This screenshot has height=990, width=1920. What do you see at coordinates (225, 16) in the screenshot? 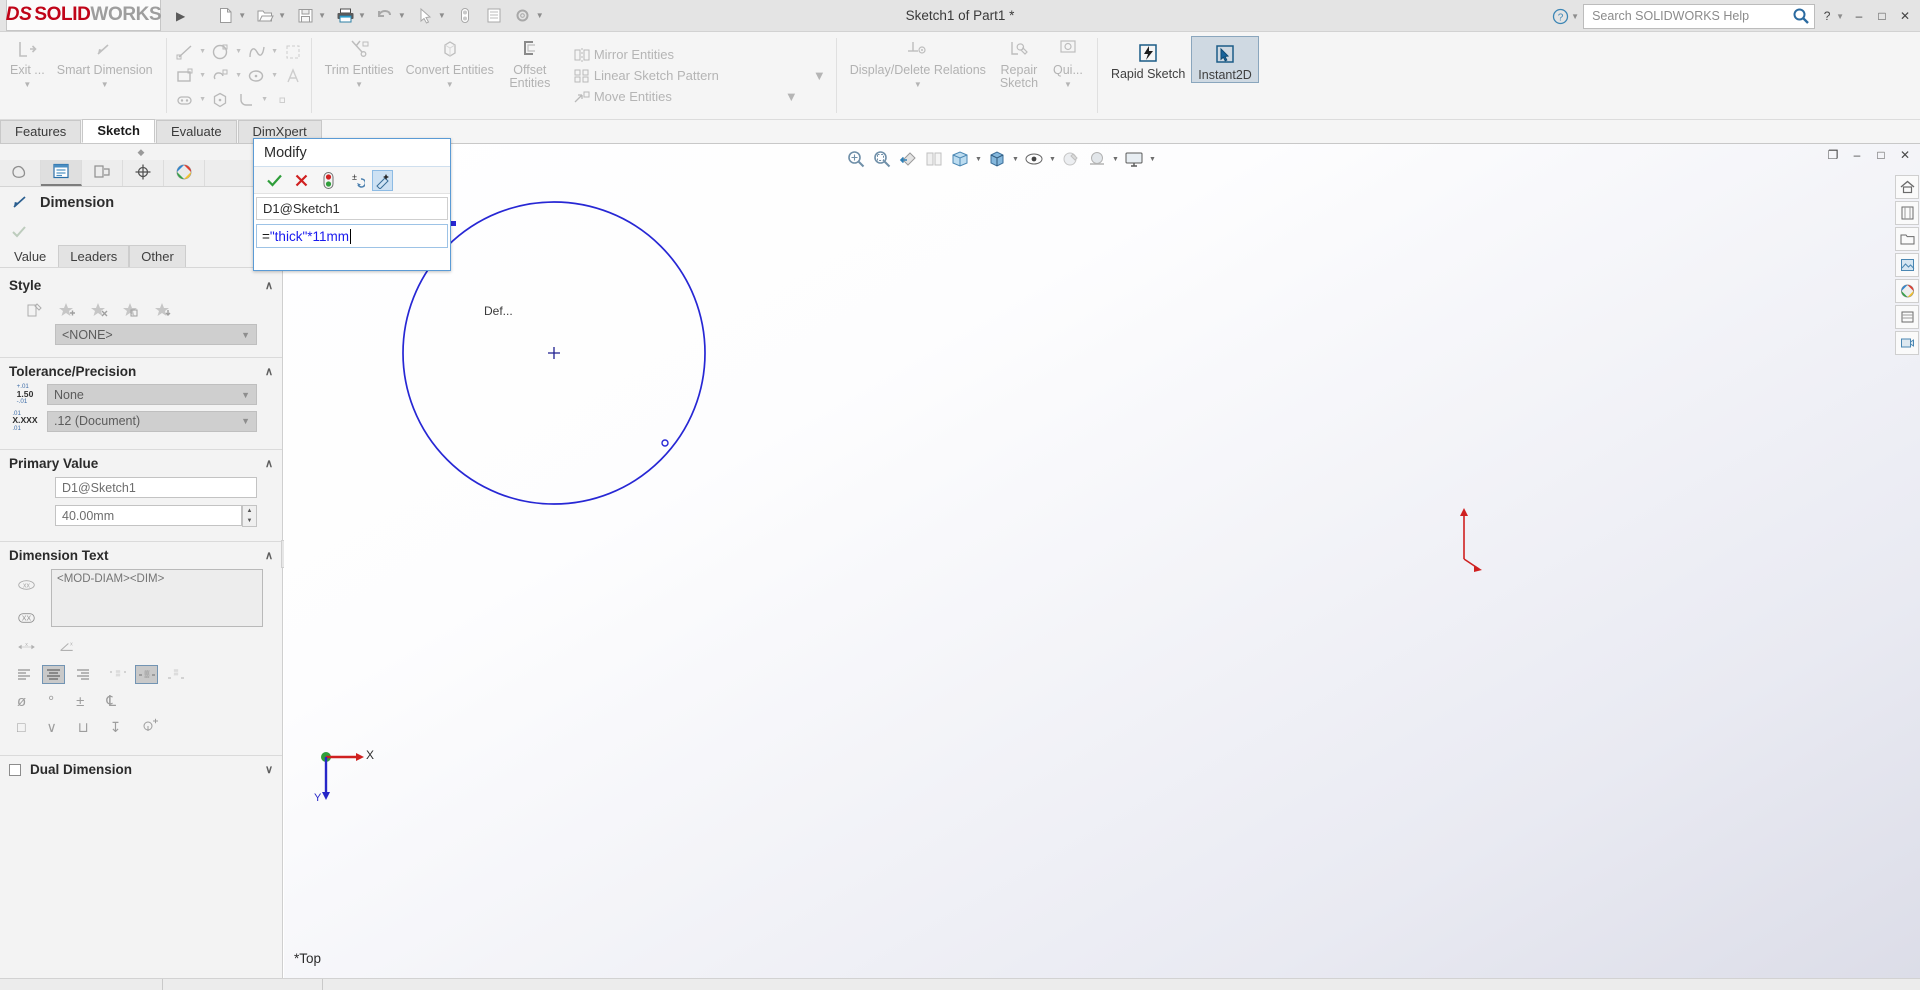
I see `new-document-icon` at bounding box center [225, 16].